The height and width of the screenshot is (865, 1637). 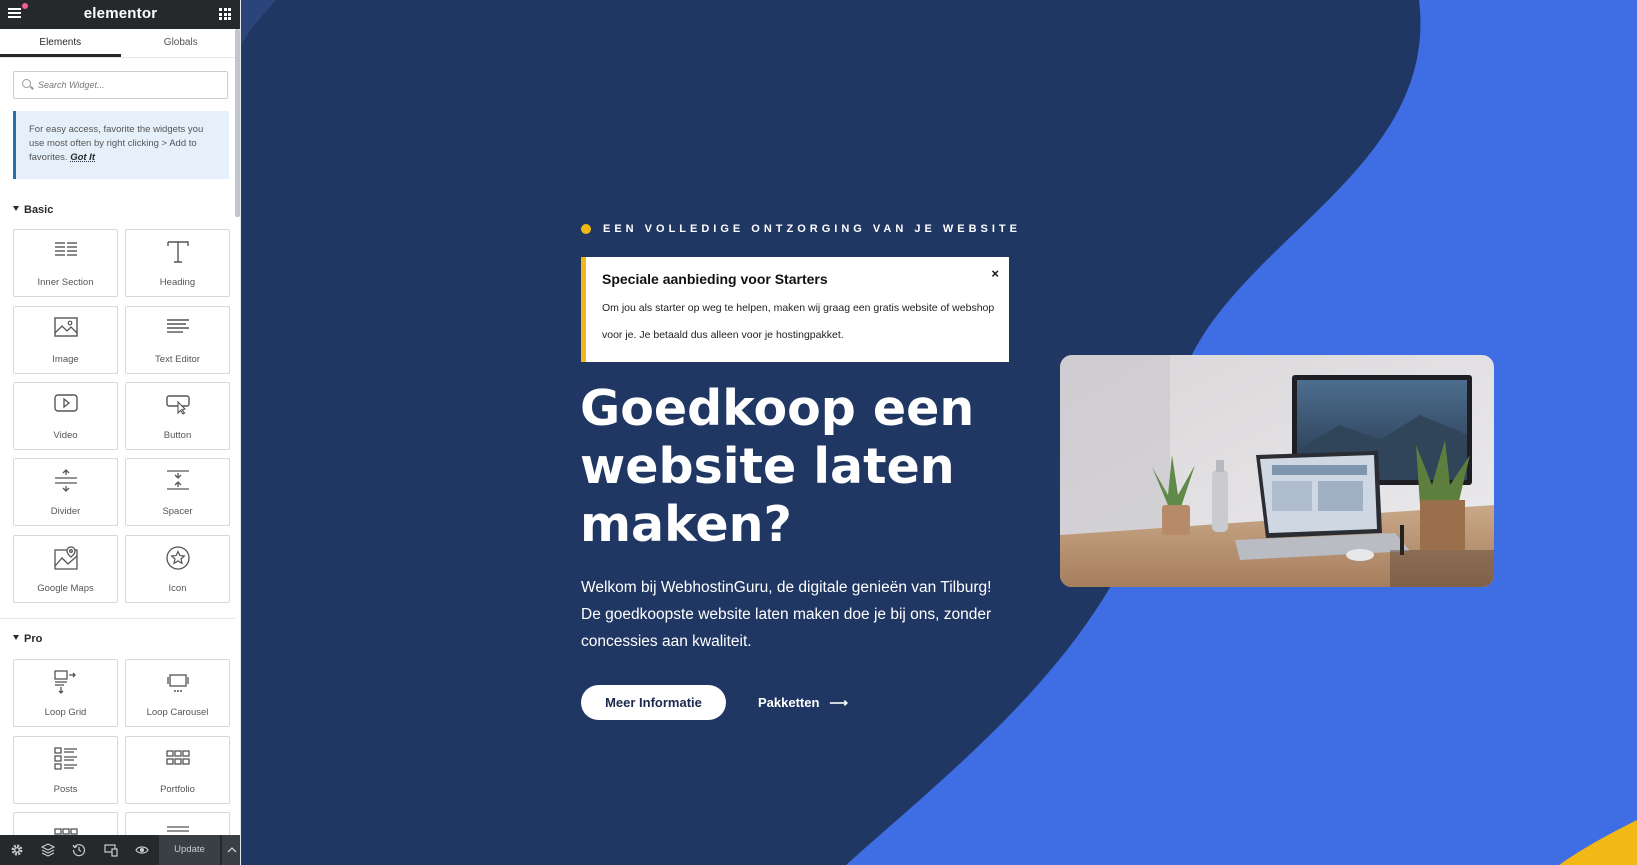 I want to click on preview-eye-icon, so click(x=142, y=850).